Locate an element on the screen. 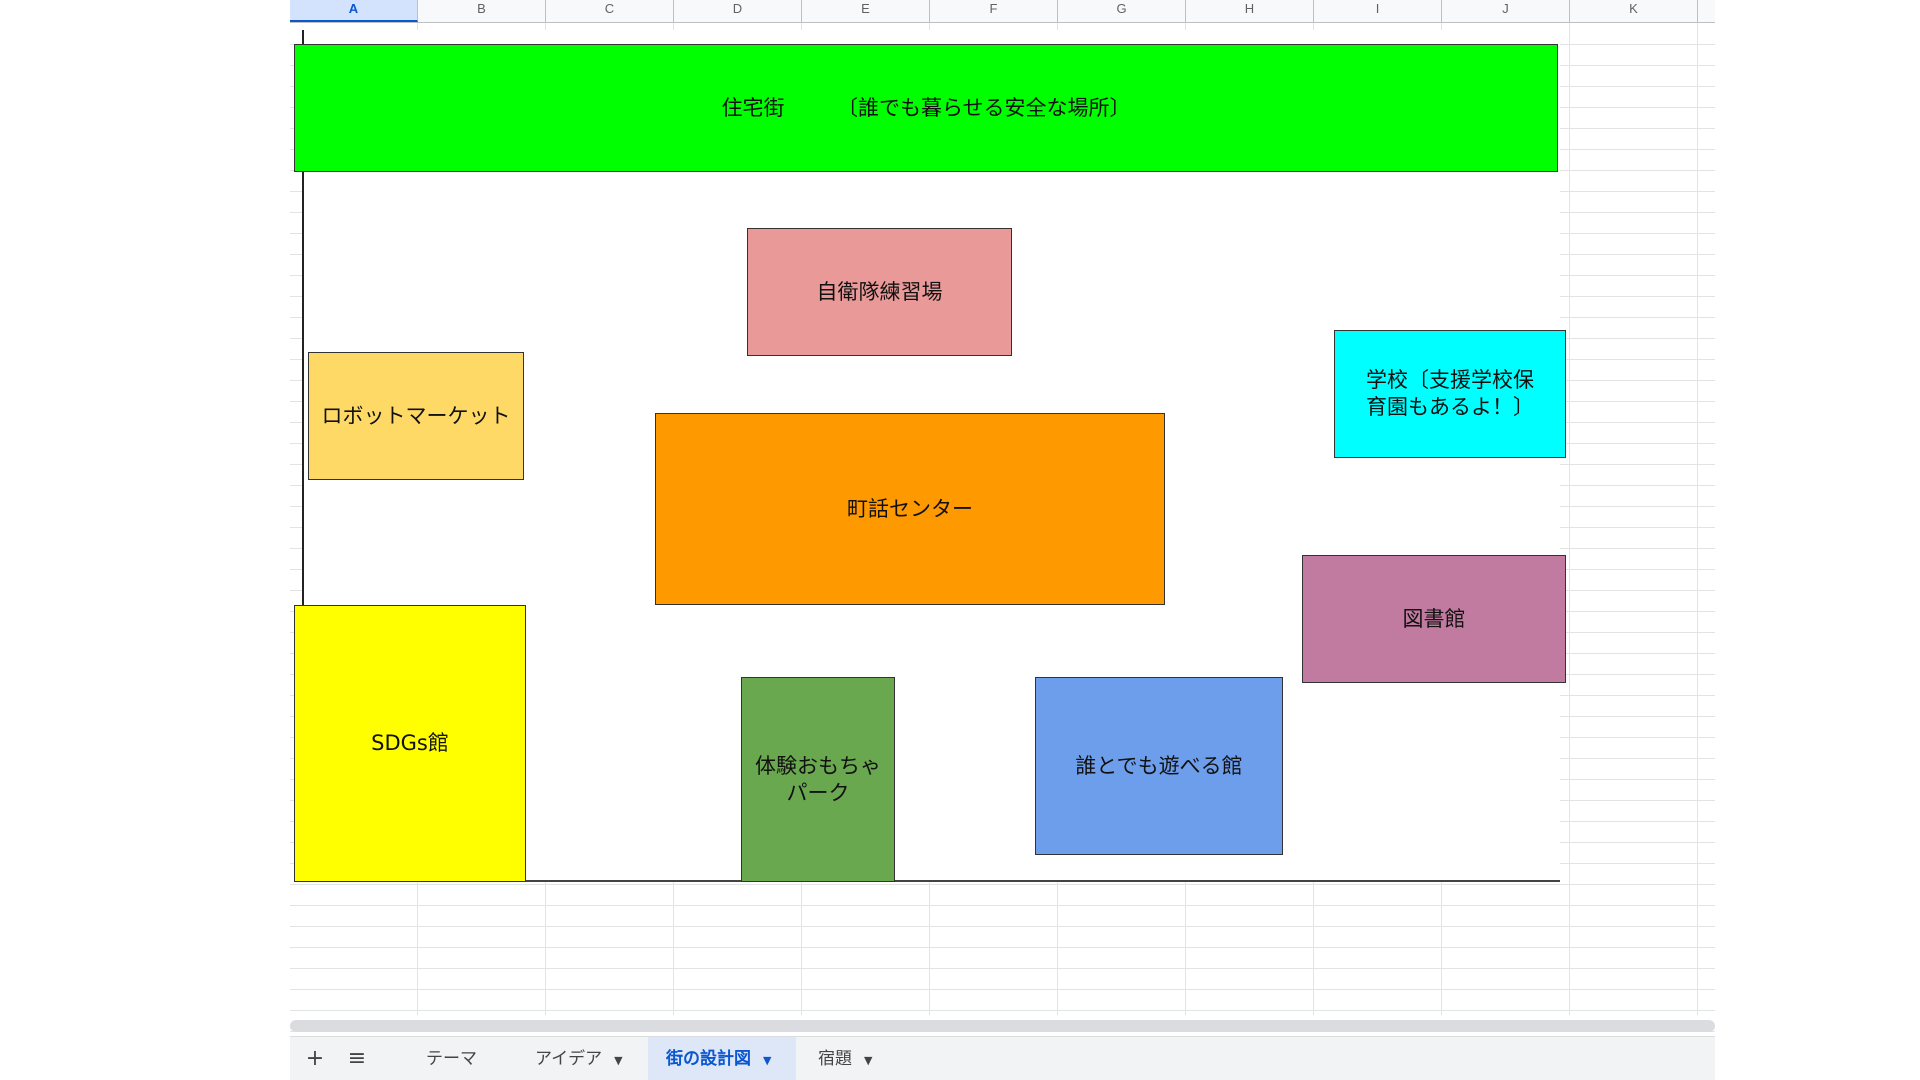 This screenshot has height=1080, width=1920. column-header-row: A B C D E F G H I J K is located at coordinates (1002, 11).